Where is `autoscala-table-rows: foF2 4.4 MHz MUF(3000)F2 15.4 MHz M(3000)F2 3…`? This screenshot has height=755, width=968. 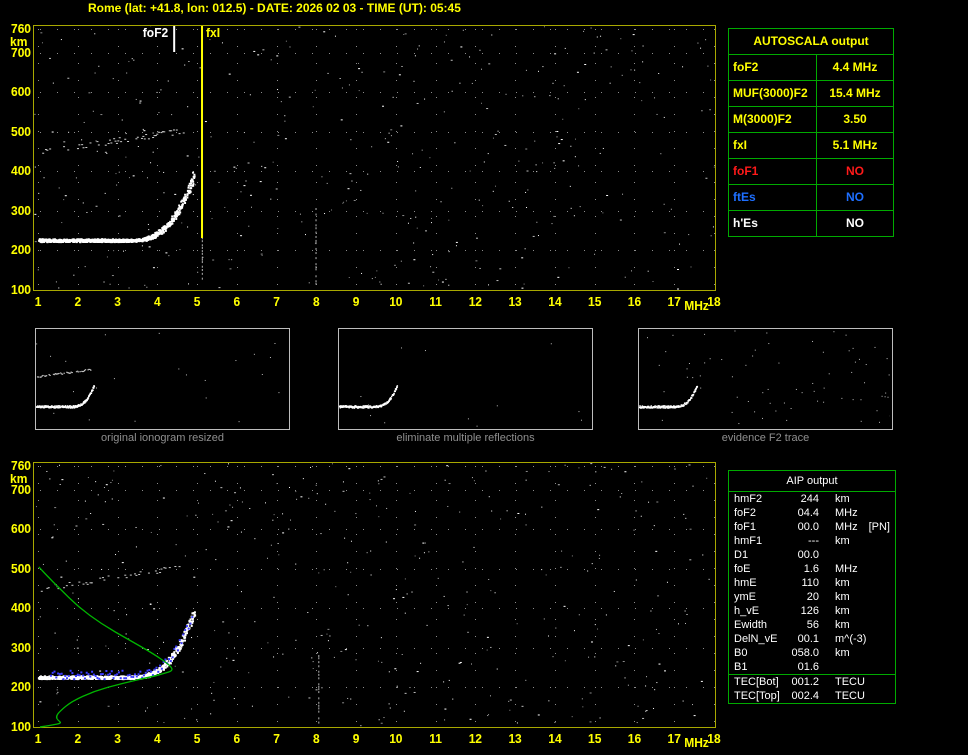
autoscala-table-rows: foF2 4.4 MHz MUF(3000)F2 15.4 MHz M(3000)F2 3… is located at coordinates (811, 145).